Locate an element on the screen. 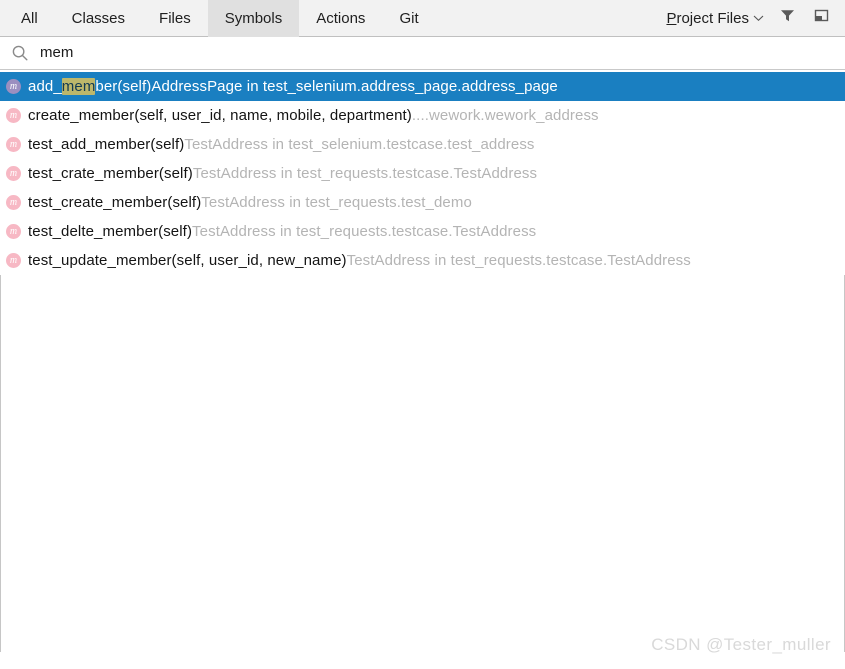  tab-bar-right-controls: Project Files is located at coordinates (755, 18).